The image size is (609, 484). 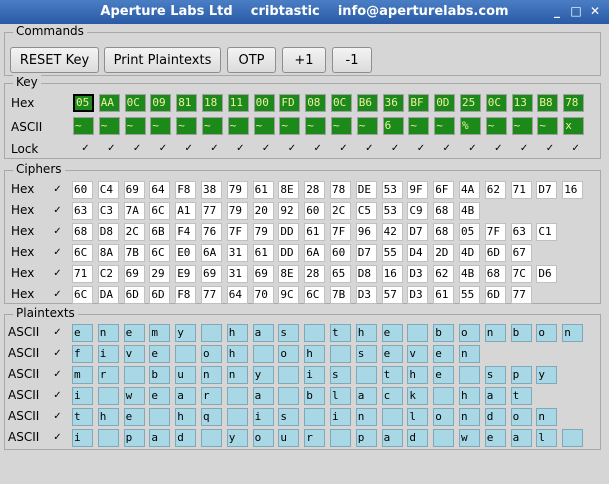 What do you see at coordinates (251, 60) in the screenshot?
I see `otp-button: OTP` at bounding box center [251, 60].